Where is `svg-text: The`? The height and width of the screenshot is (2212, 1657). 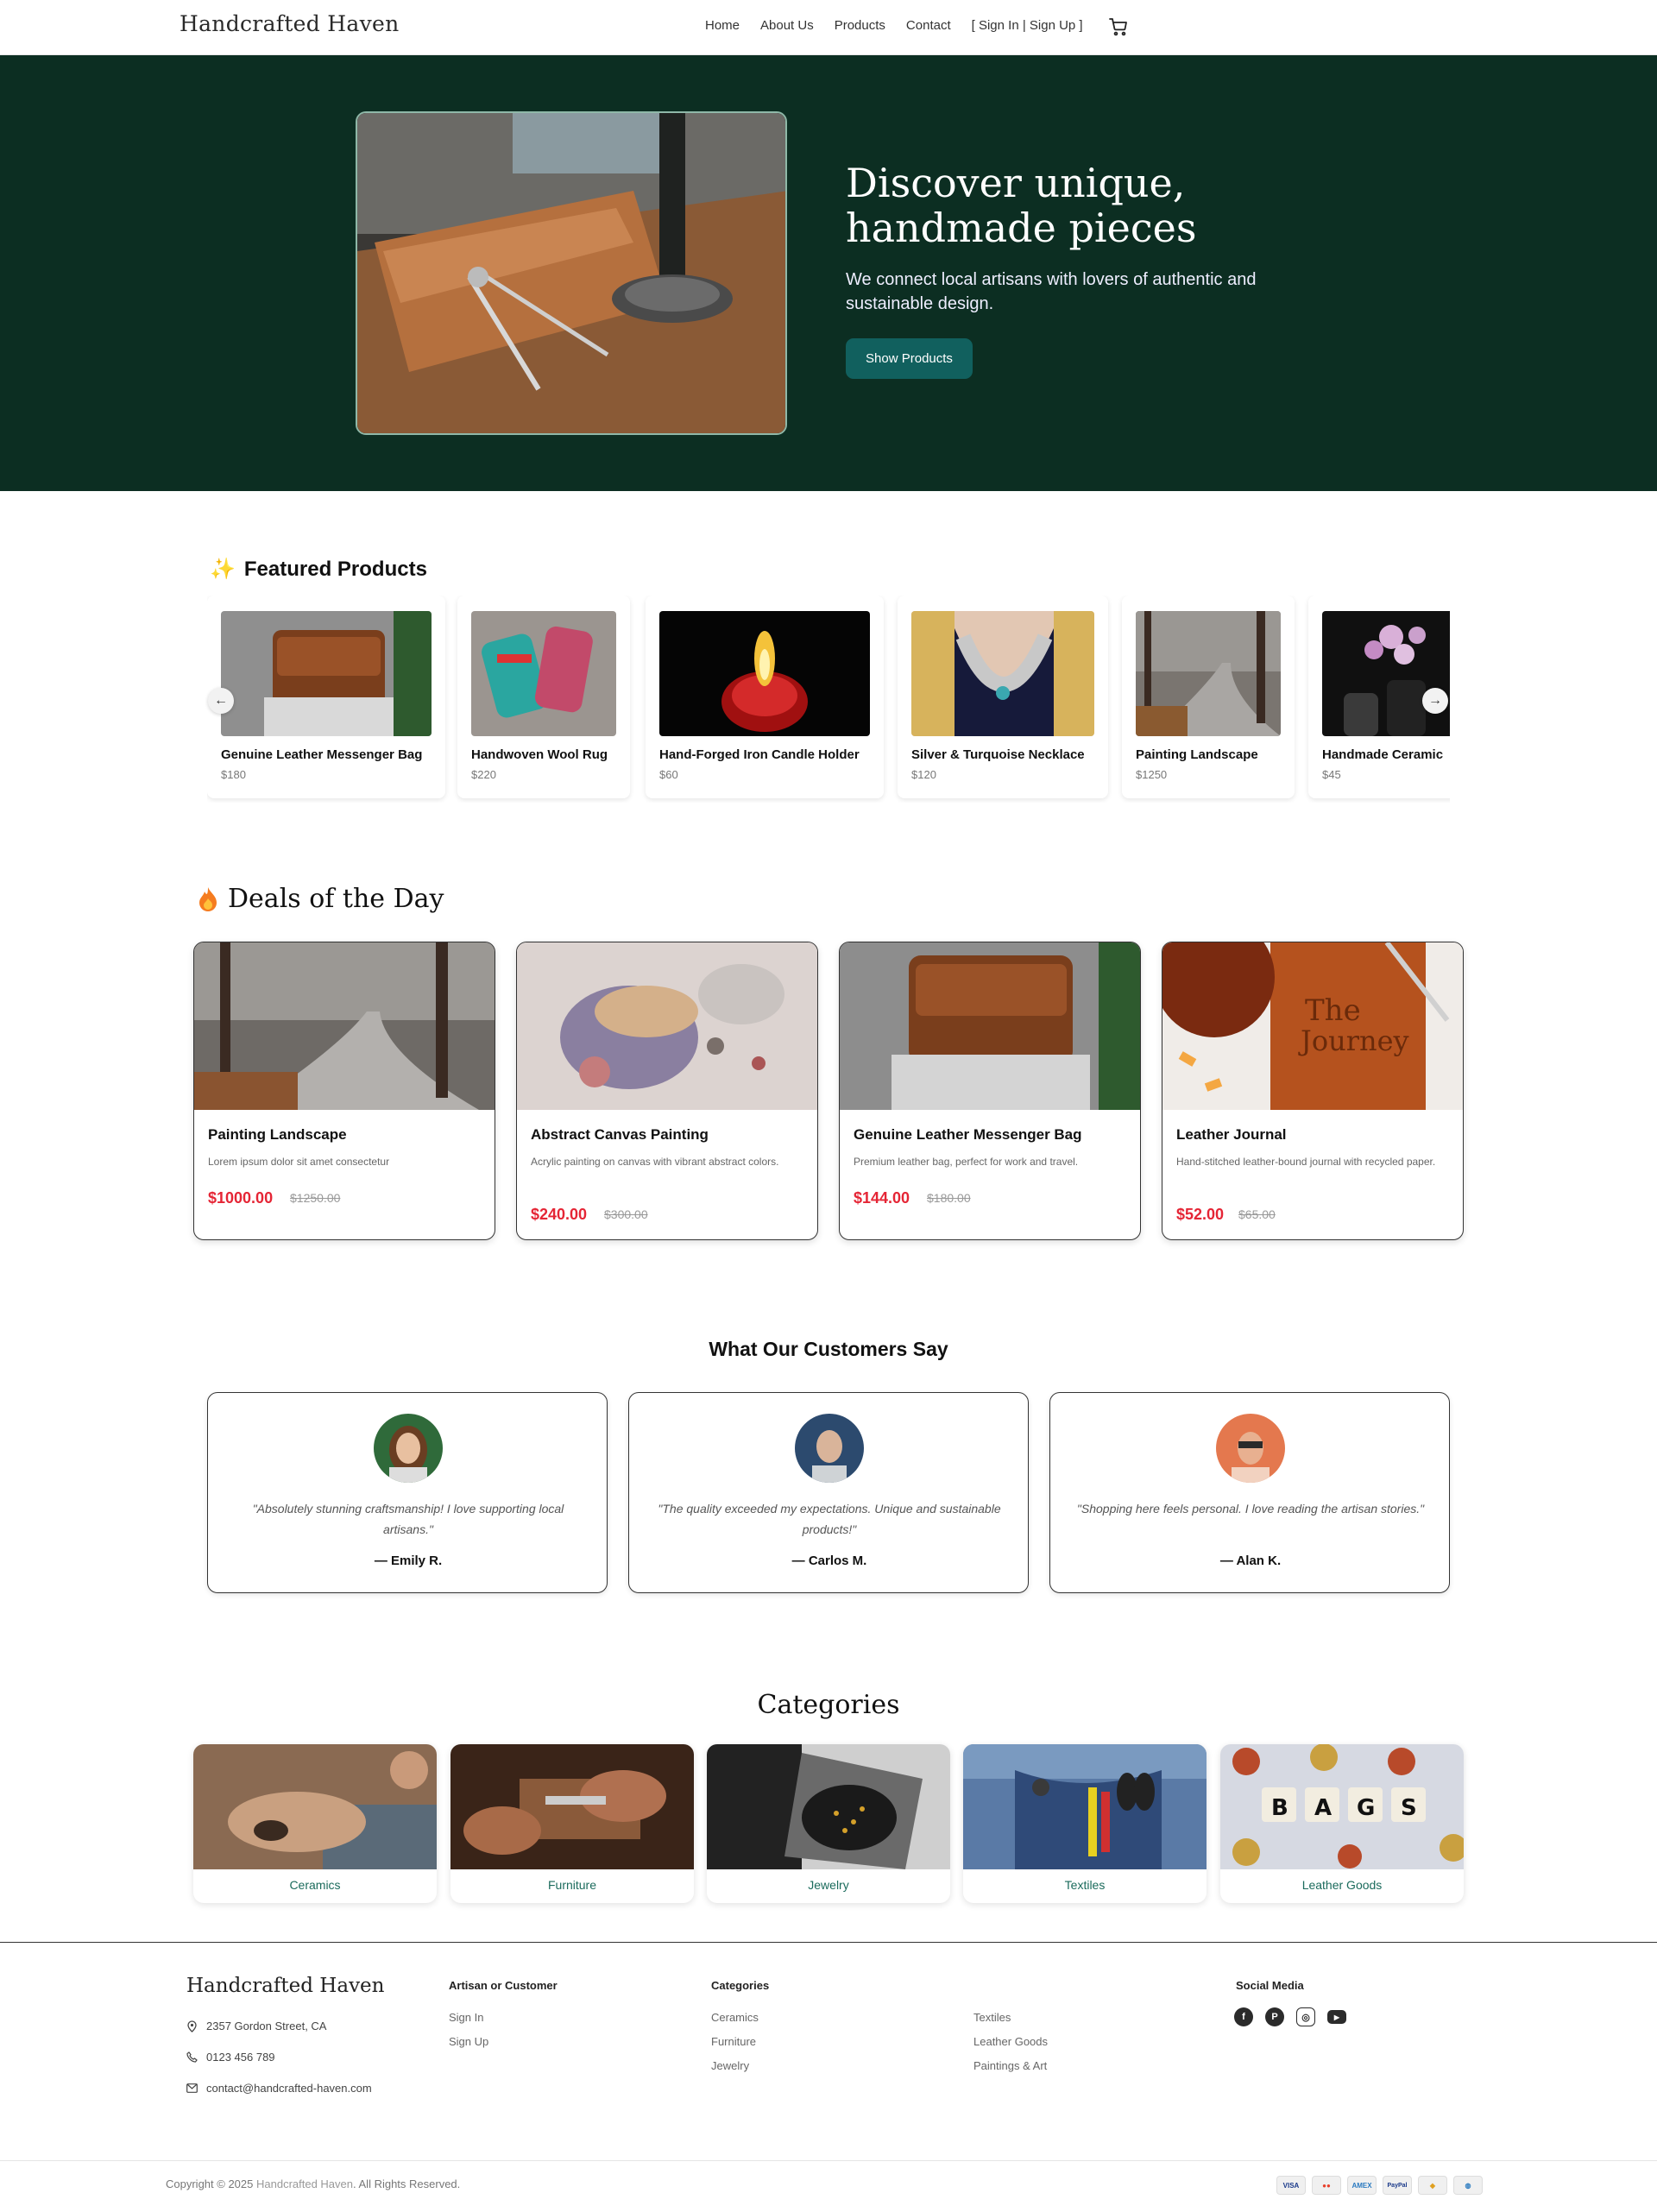
svg-text: The is located at coordinates (1333, 1011).